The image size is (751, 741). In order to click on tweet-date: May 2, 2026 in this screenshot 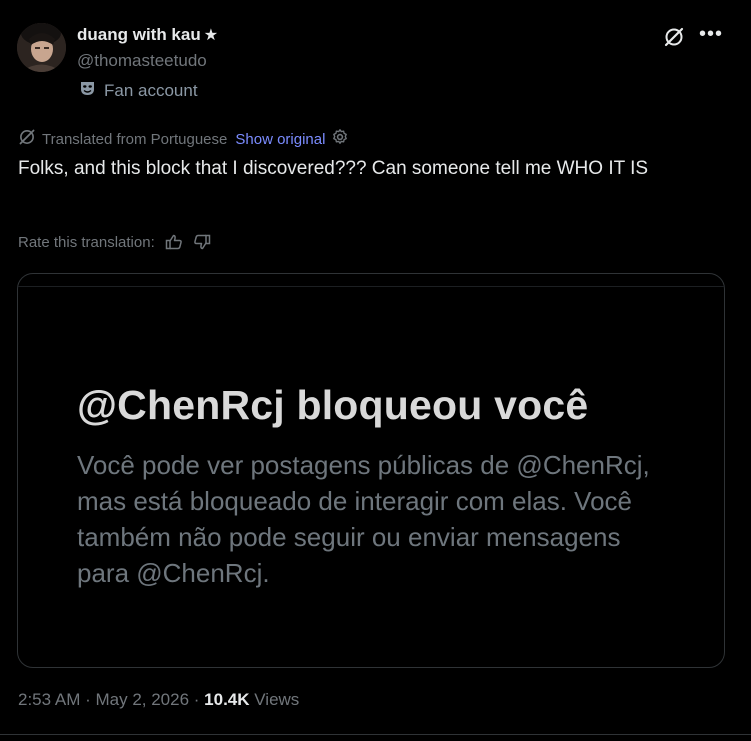, I will do `click(142, 699)`.